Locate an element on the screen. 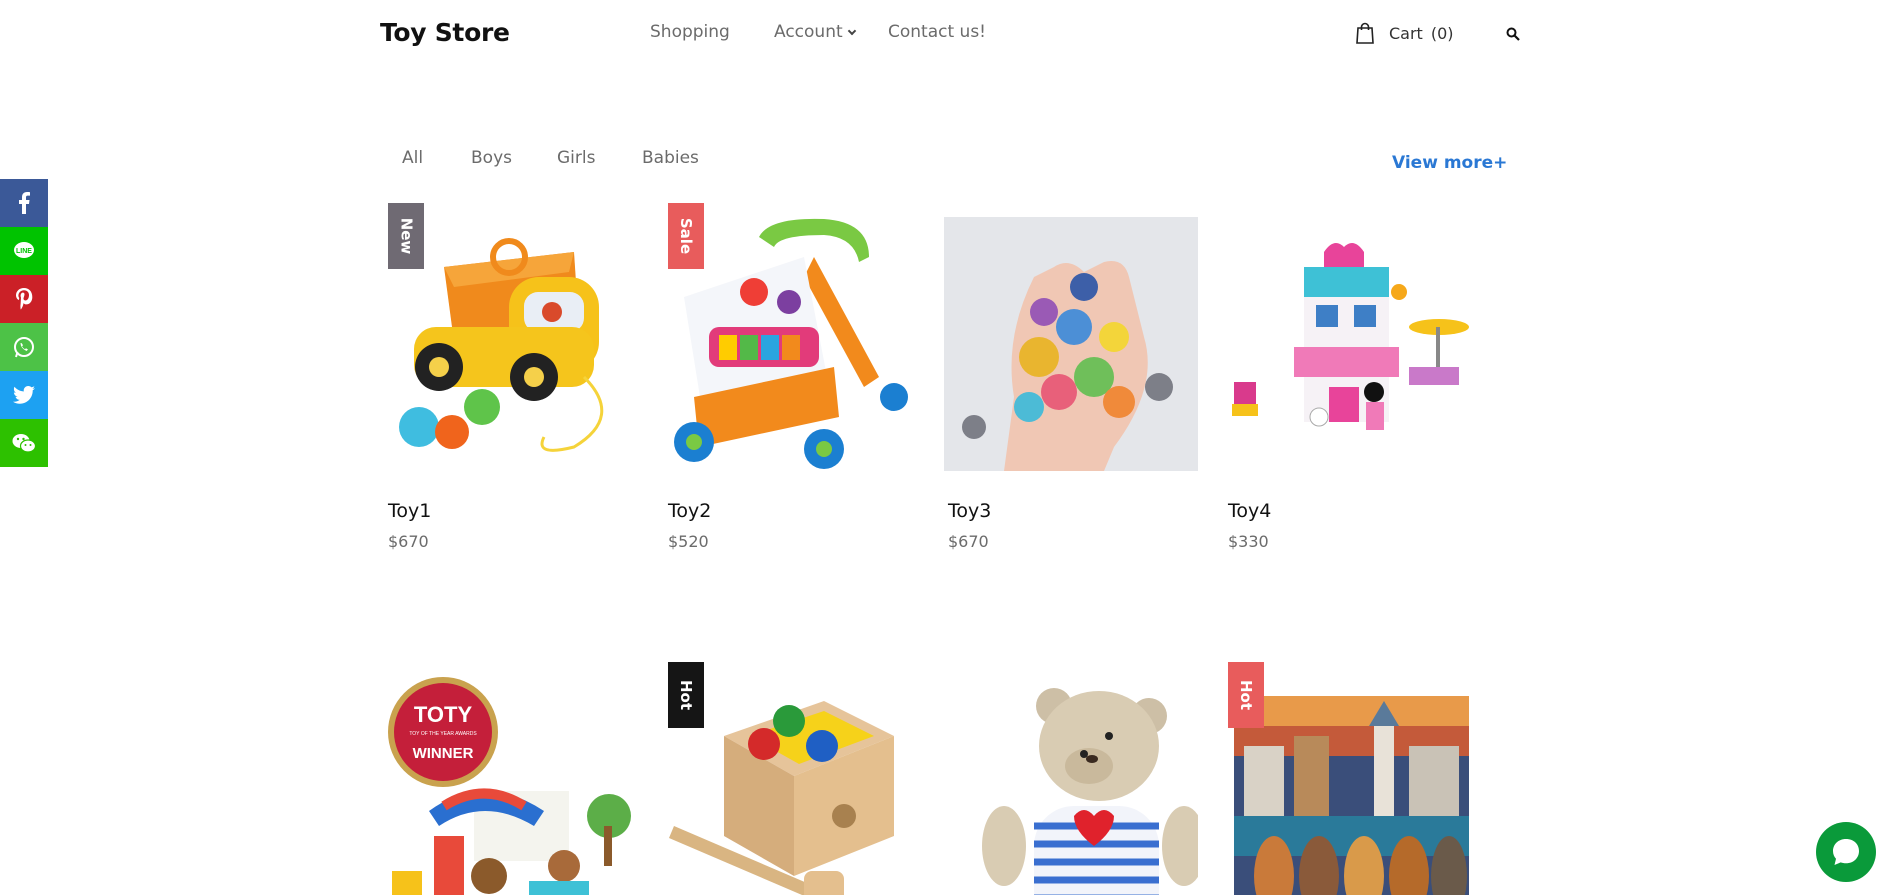 The height and width of the screenshot is (895, 1894). product-image-cafe-set is located at coordinates (1351, 344).